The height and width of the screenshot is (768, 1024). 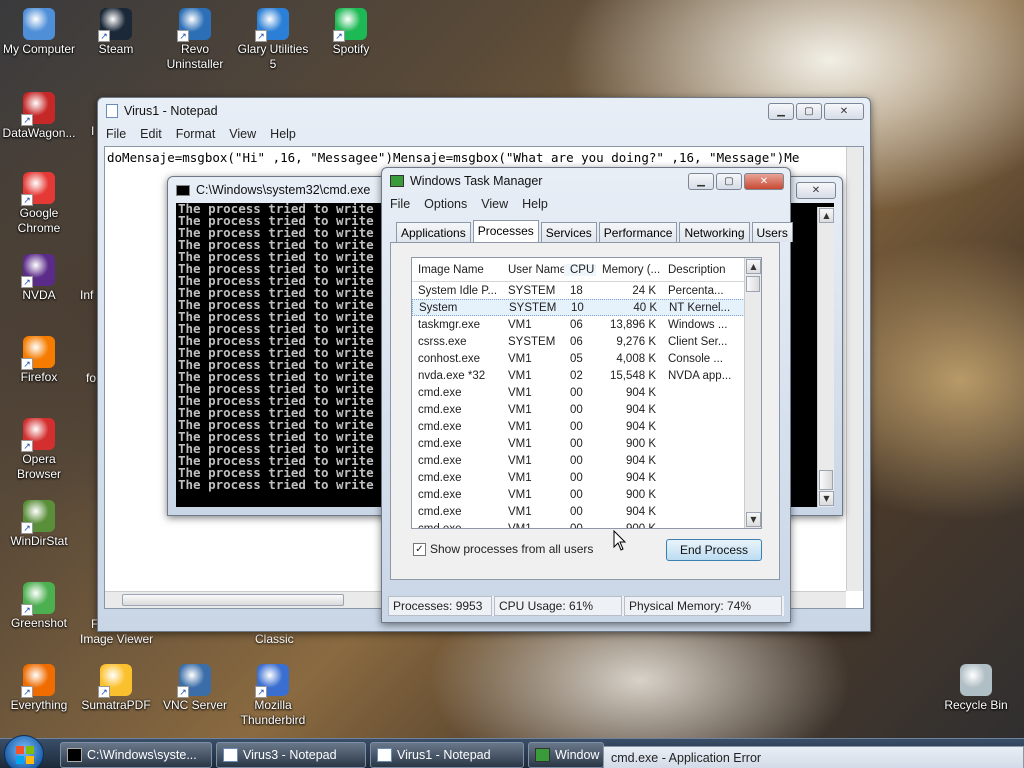 I want to click on steam-icon: ↗, so click(x=115, y=25).